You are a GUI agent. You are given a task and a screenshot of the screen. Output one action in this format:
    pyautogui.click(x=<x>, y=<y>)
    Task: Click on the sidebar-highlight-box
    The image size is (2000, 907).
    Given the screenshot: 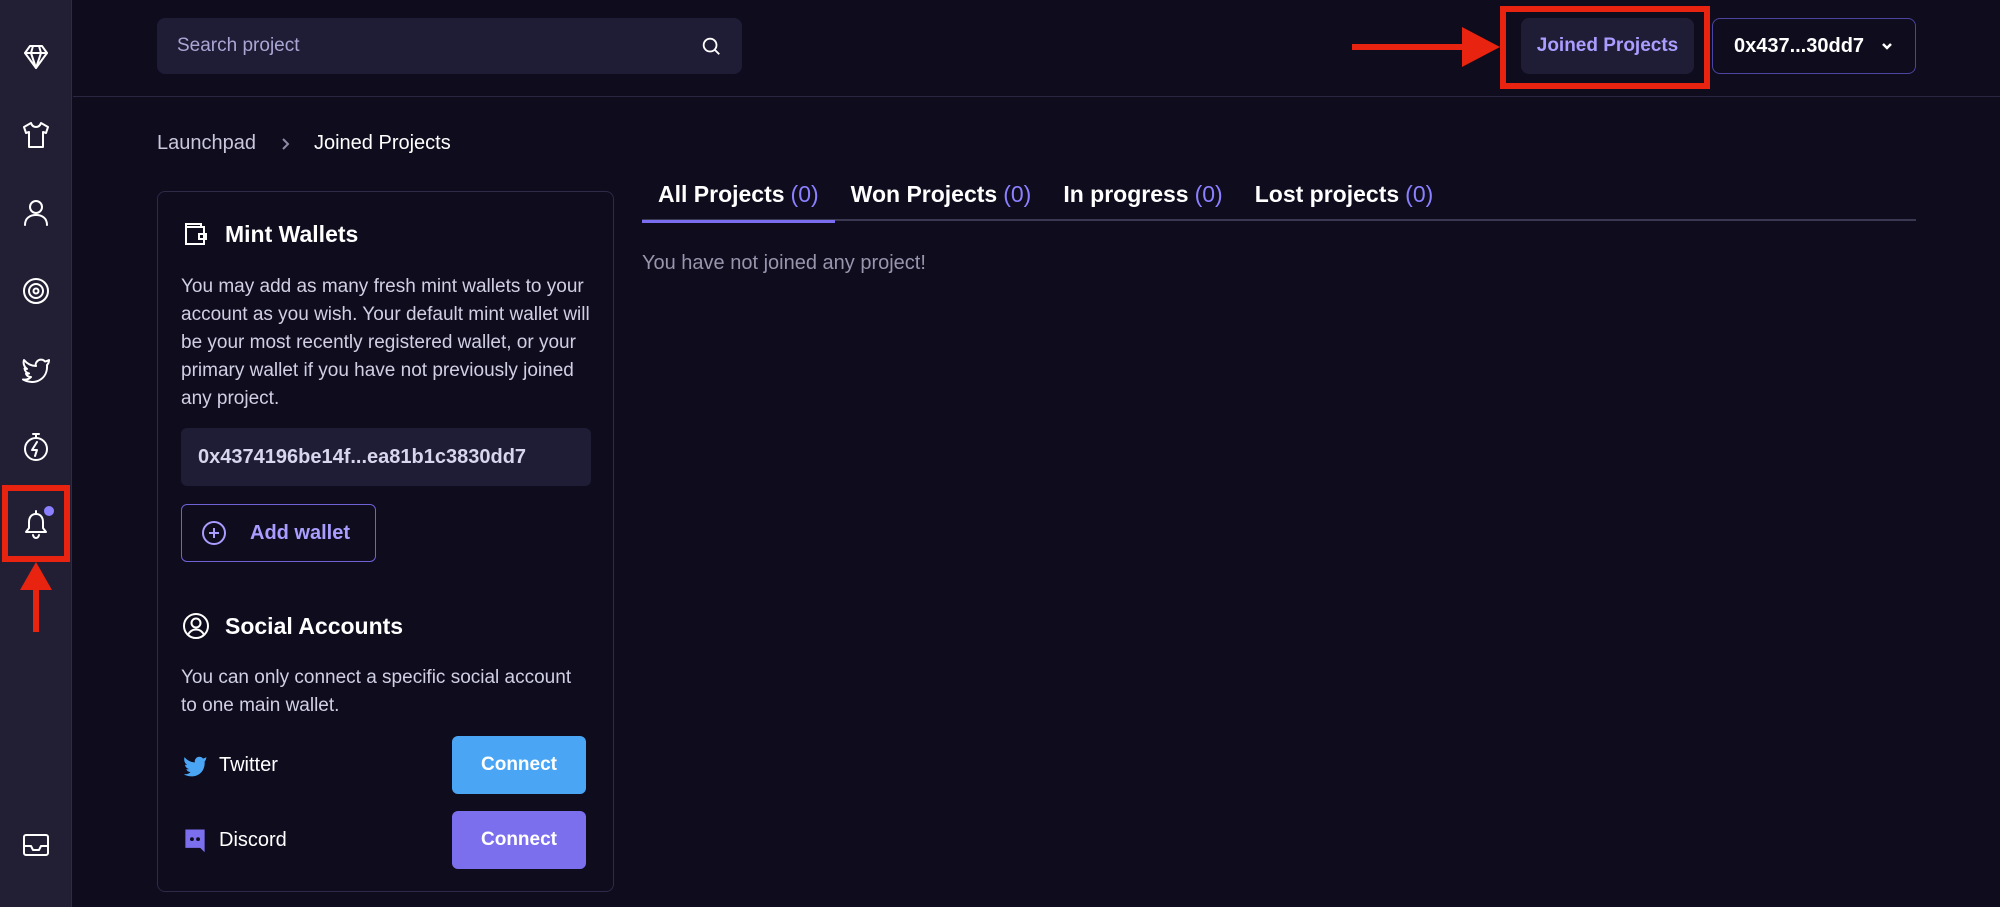 What is the action you would take?
    pyautogui.click(x=36, y=523)
    